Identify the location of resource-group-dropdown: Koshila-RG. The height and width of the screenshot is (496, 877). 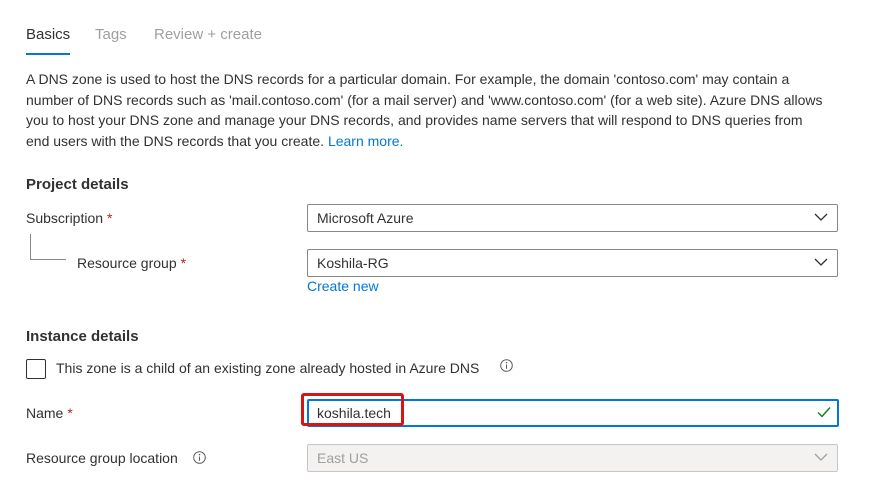
(572, 263).